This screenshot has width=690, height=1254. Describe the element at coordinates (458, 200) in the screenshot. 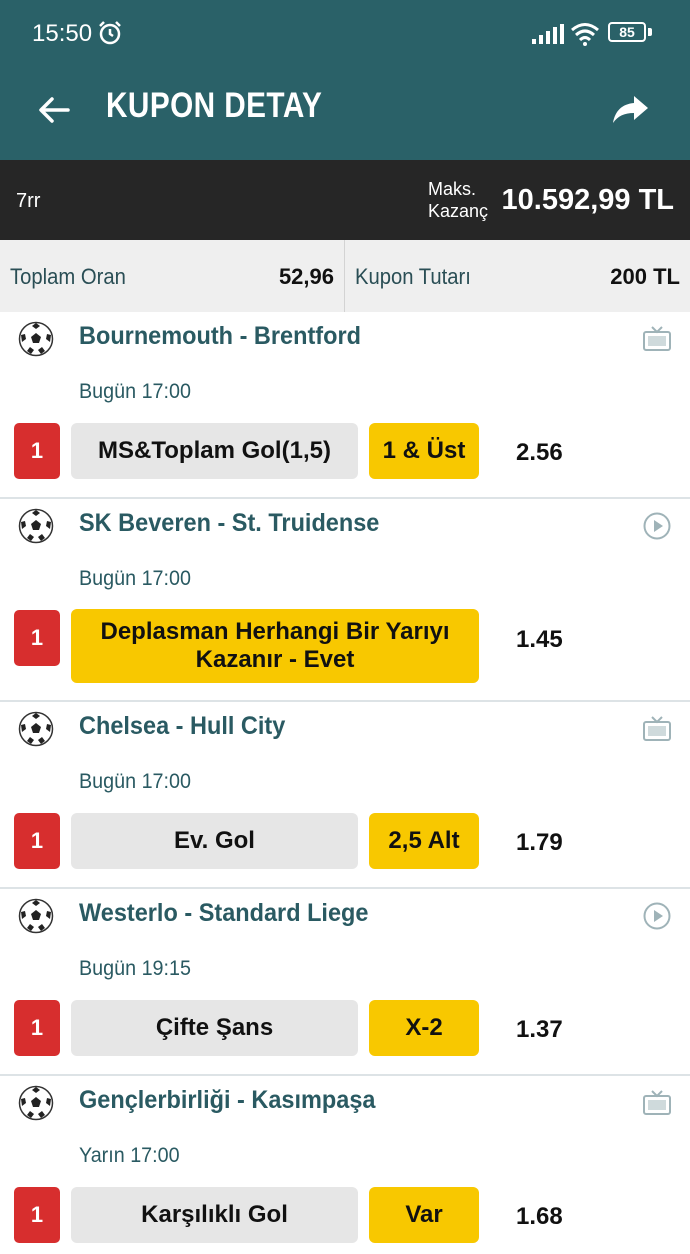

I see `max-win-label: Maks. Kazanç` at that location.